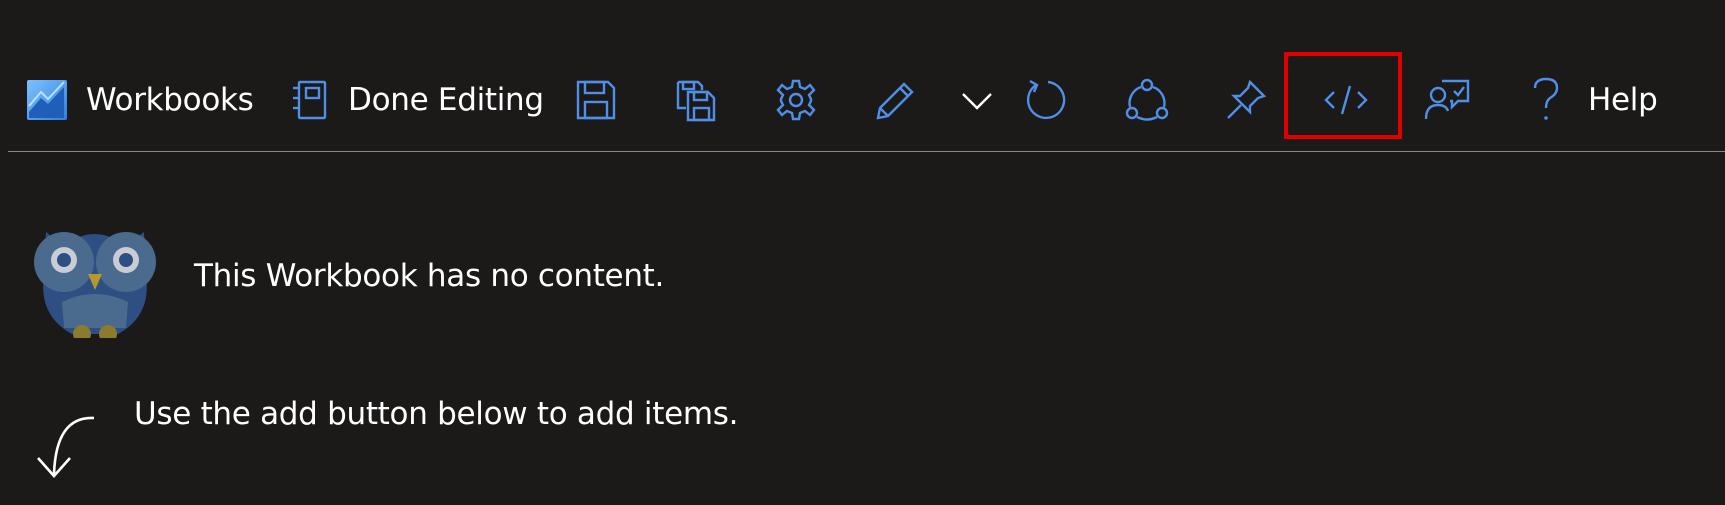 This screenshot has width=1725, height=505. I want to click on edit-button, so click(895, 100).